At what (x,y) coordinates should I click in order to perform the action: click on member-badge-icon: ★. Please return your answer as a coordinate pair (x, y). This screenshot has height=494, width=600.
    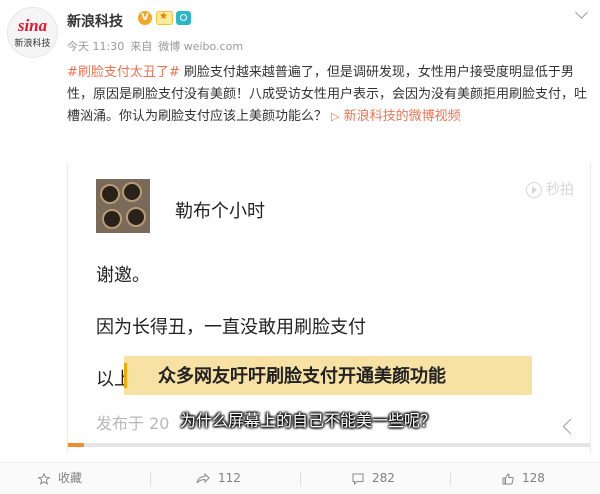
    Looking at the image, I should click on (164, 18).